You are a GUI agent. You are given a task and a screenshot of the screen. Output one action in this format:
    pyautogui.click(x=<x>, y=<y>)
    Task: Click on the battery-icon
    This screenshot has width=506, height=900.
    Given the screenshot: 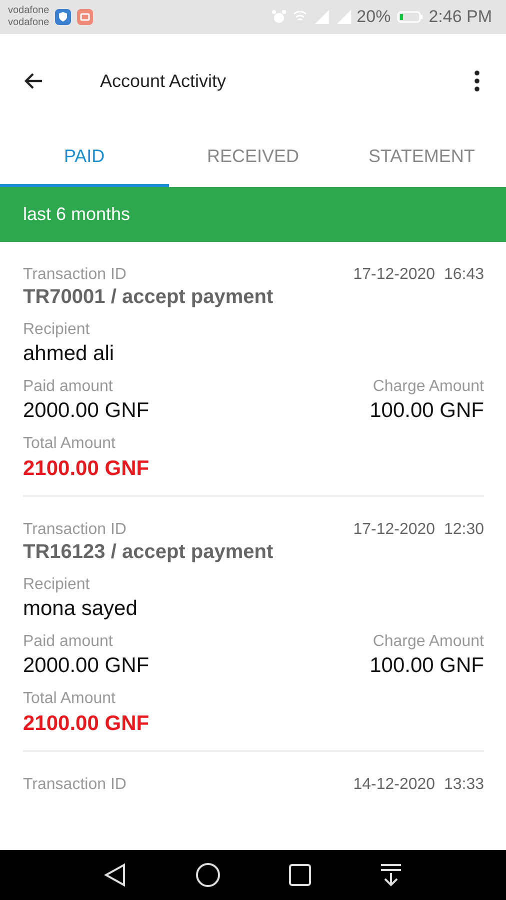 What is the action you would take?
    pyautogui.click(x=409, y=17)
    